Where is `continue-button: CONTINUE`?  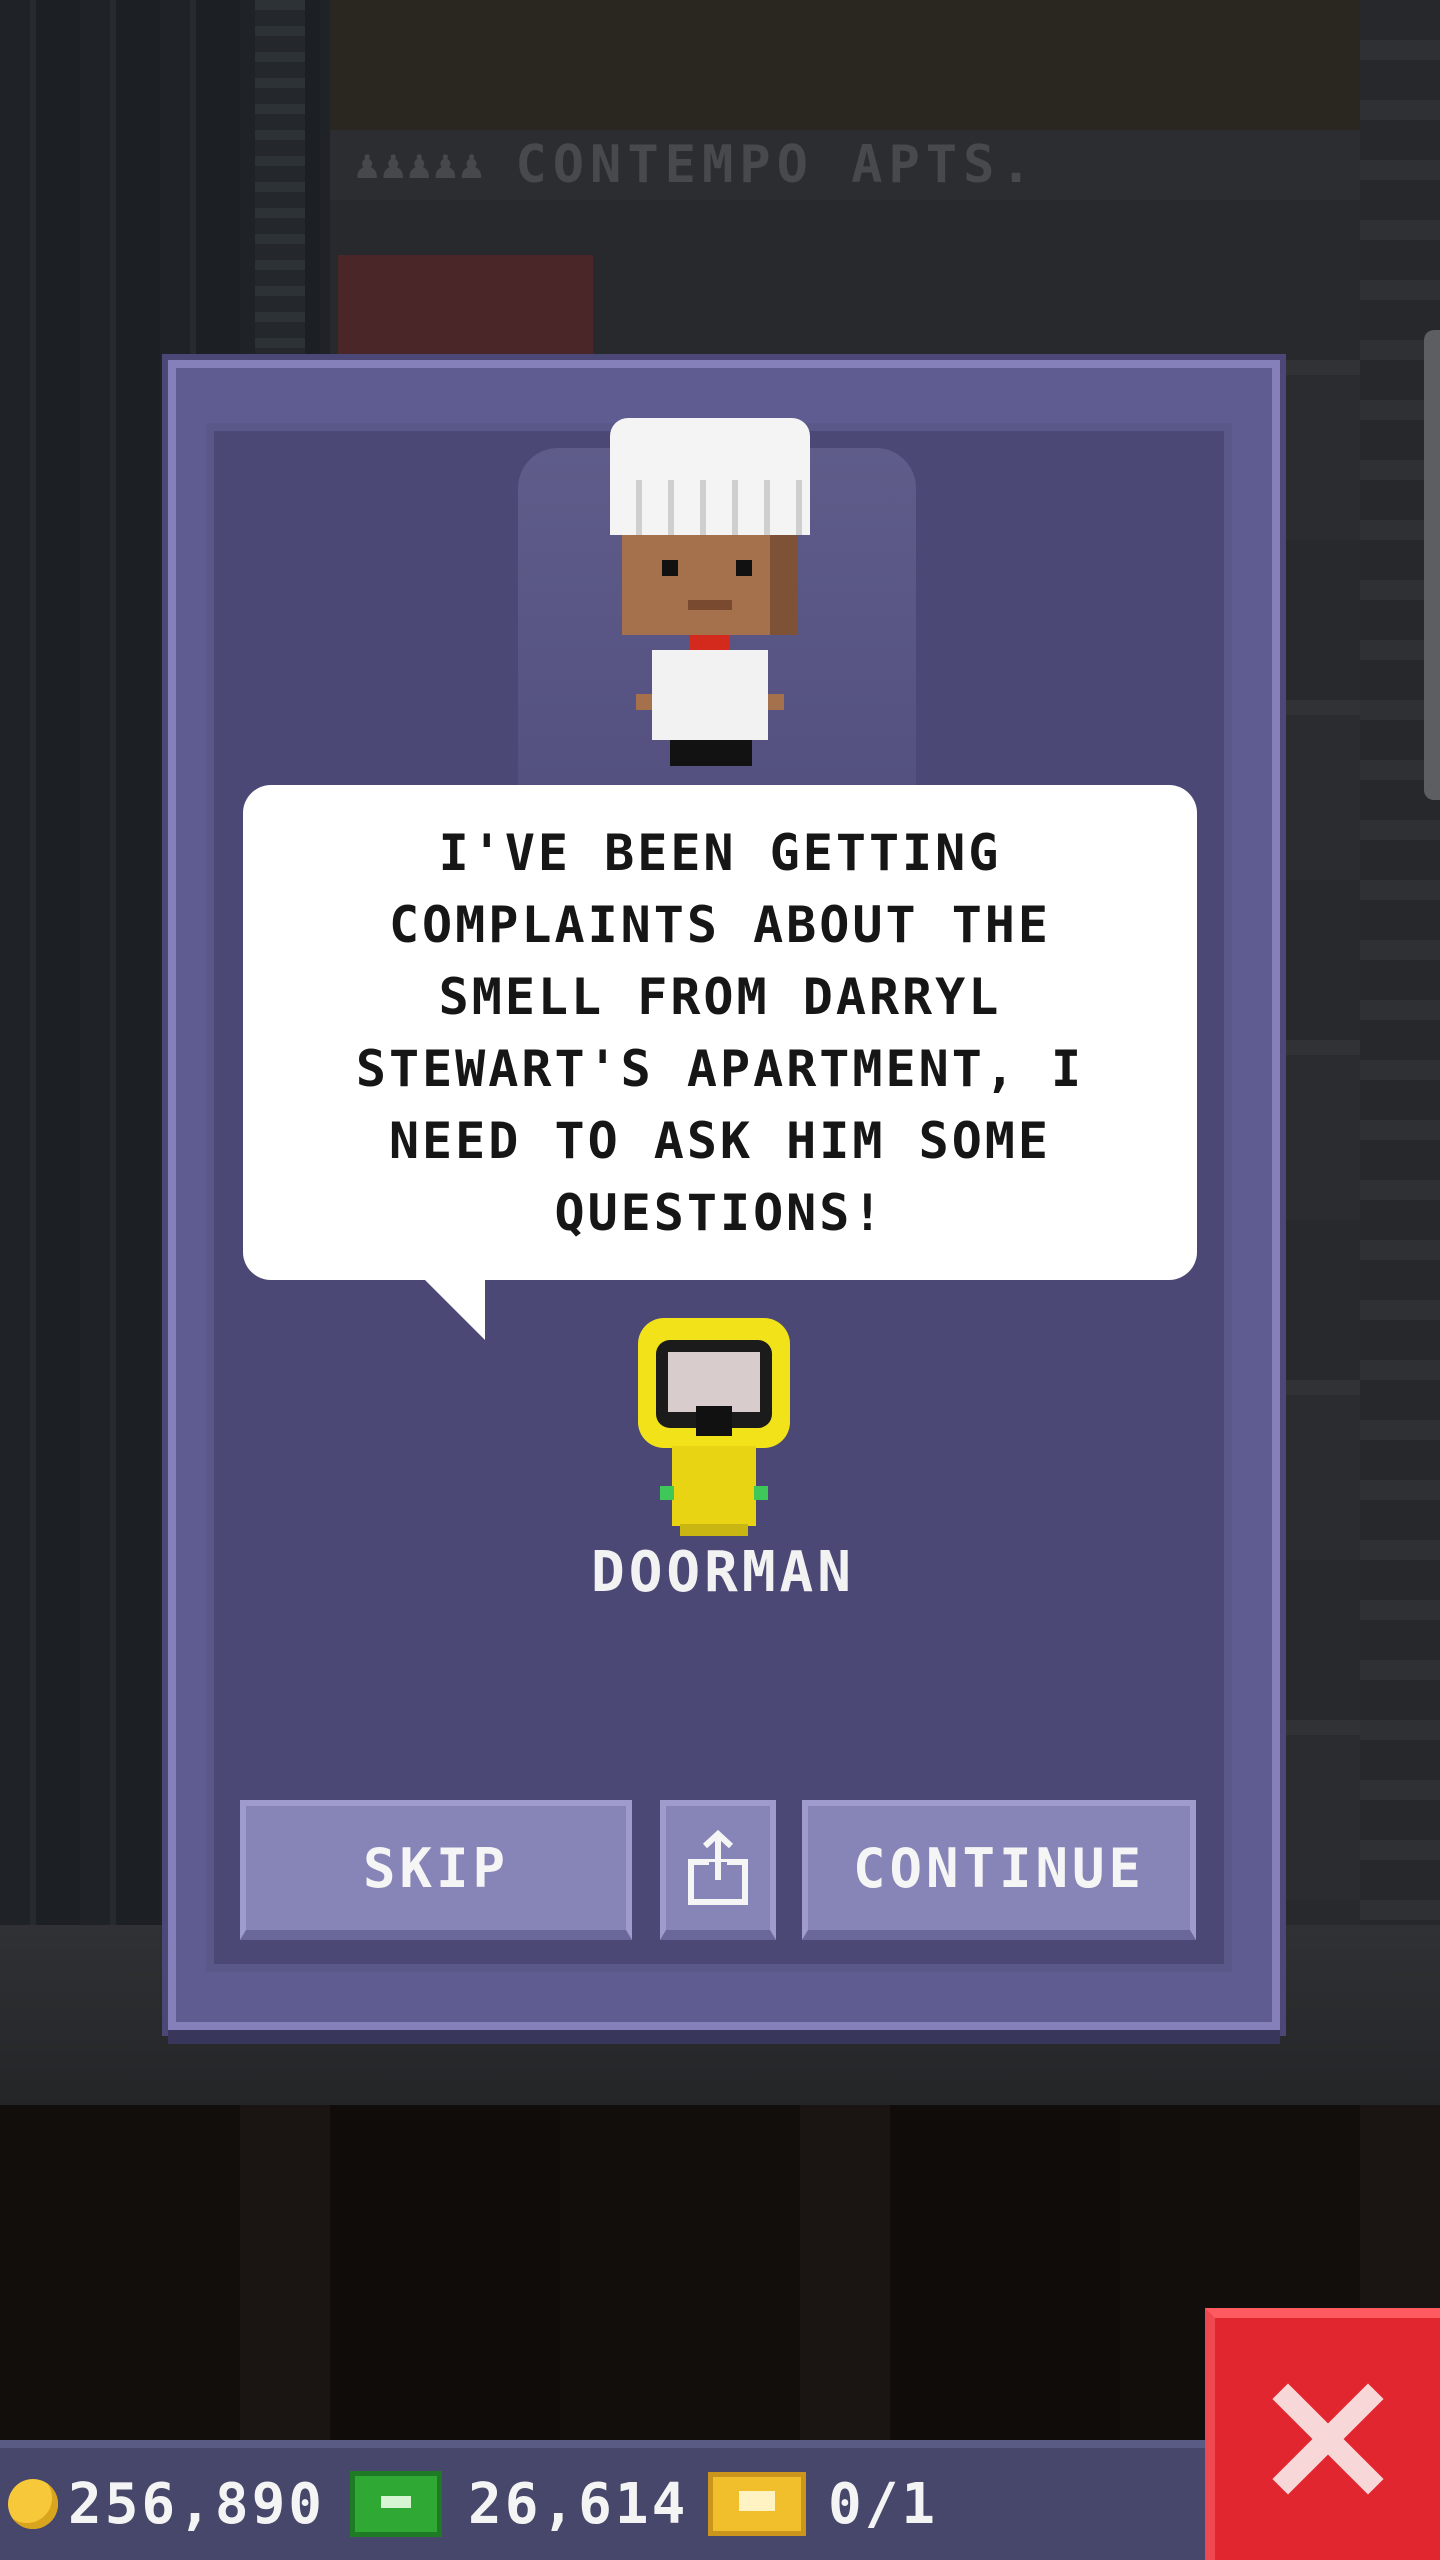
continue-button: CONTINUE is located at coordinates (999, 1870).